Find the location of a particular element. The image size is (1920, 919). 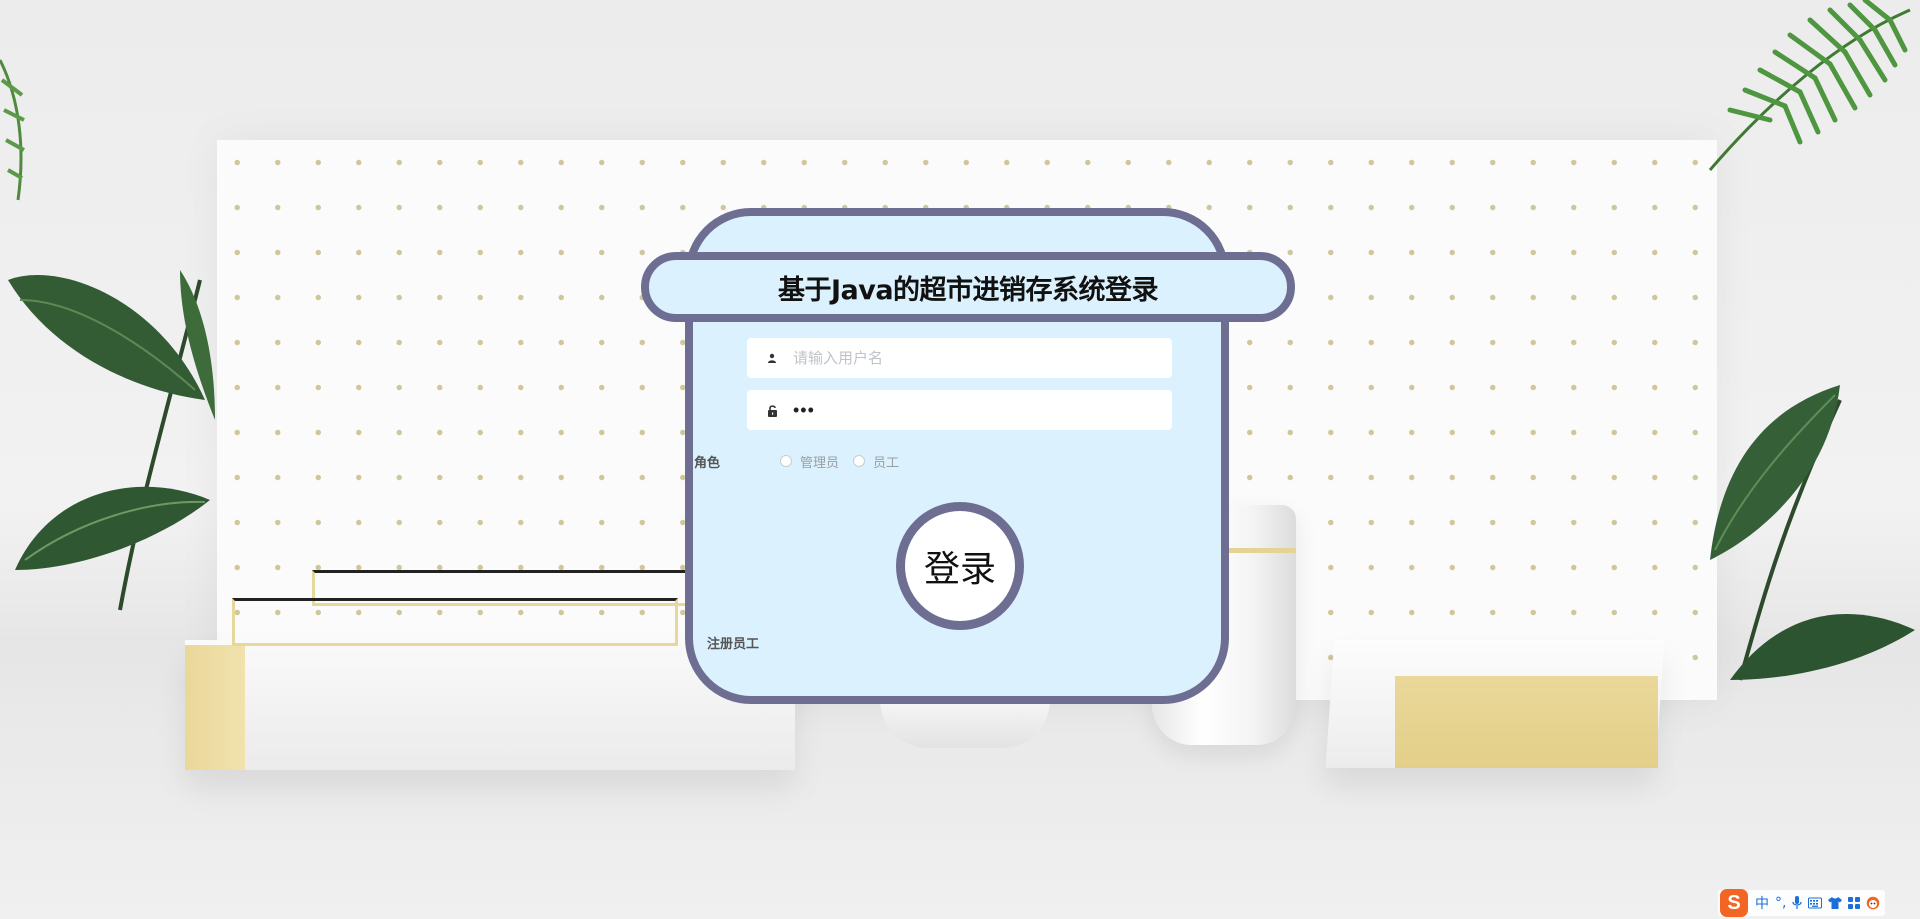

plant-left-decoration is located at coordinates (111, 440).